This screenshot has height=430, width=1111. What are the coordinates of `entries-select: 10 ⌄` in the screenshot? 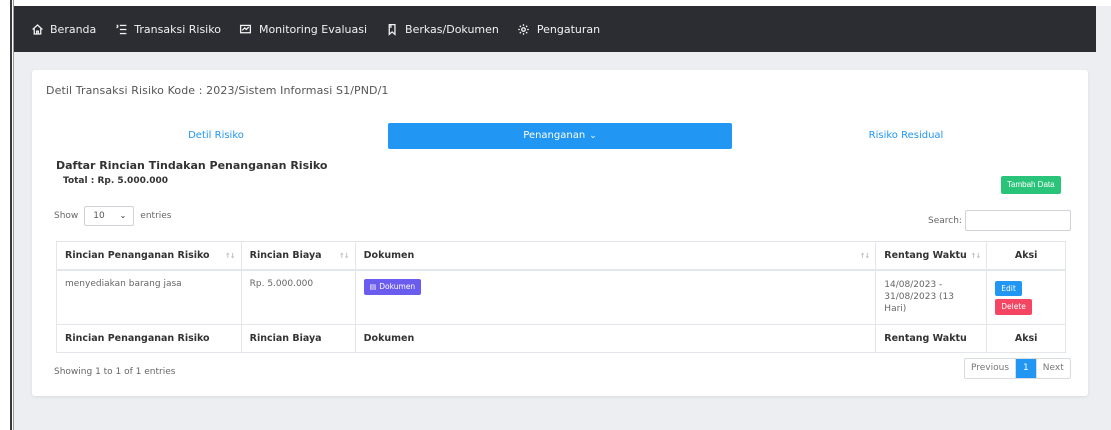 It's located at (109, 216).